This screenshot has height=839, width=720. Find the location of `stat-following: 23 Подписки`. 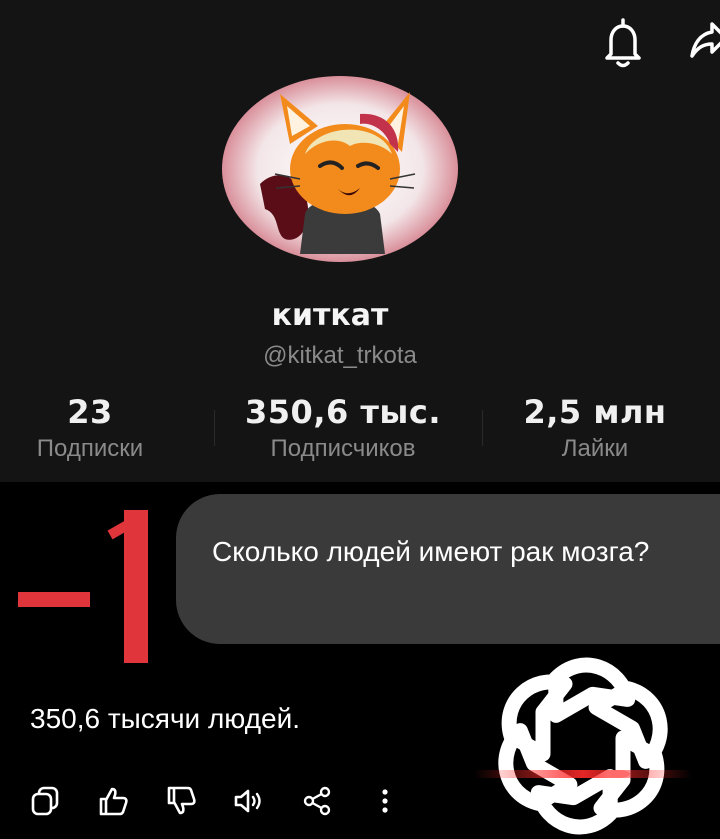

stat-following: 23 Подписки is located at coordinates (90, 428).